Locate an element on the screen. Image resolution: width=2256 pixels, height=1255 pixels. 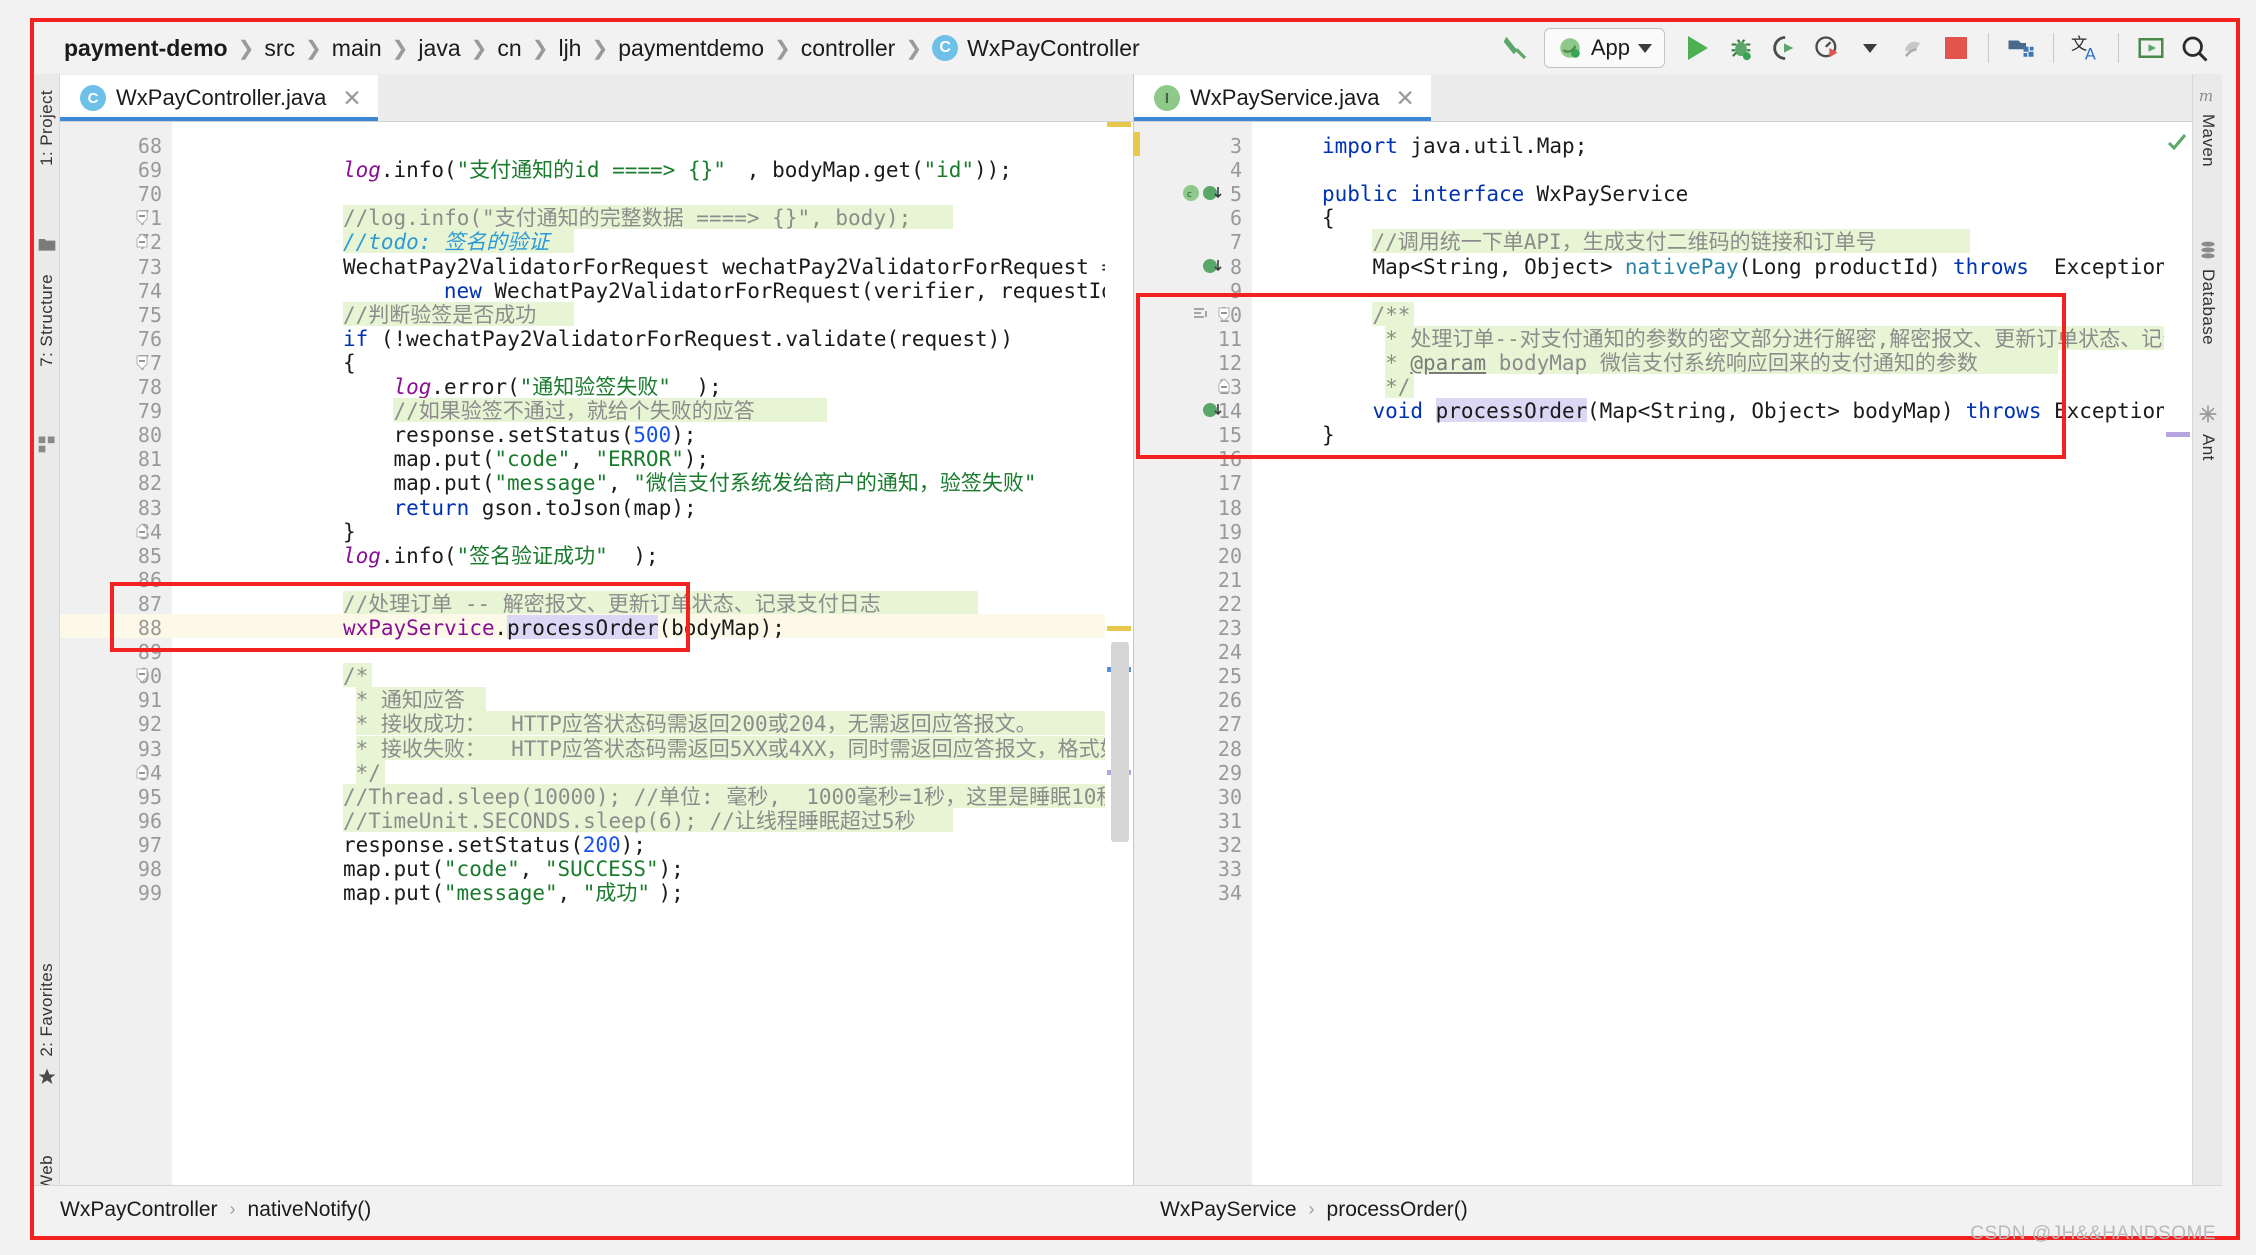
sidebar-item-maven: Maven is located at coordinates (2208, 140).